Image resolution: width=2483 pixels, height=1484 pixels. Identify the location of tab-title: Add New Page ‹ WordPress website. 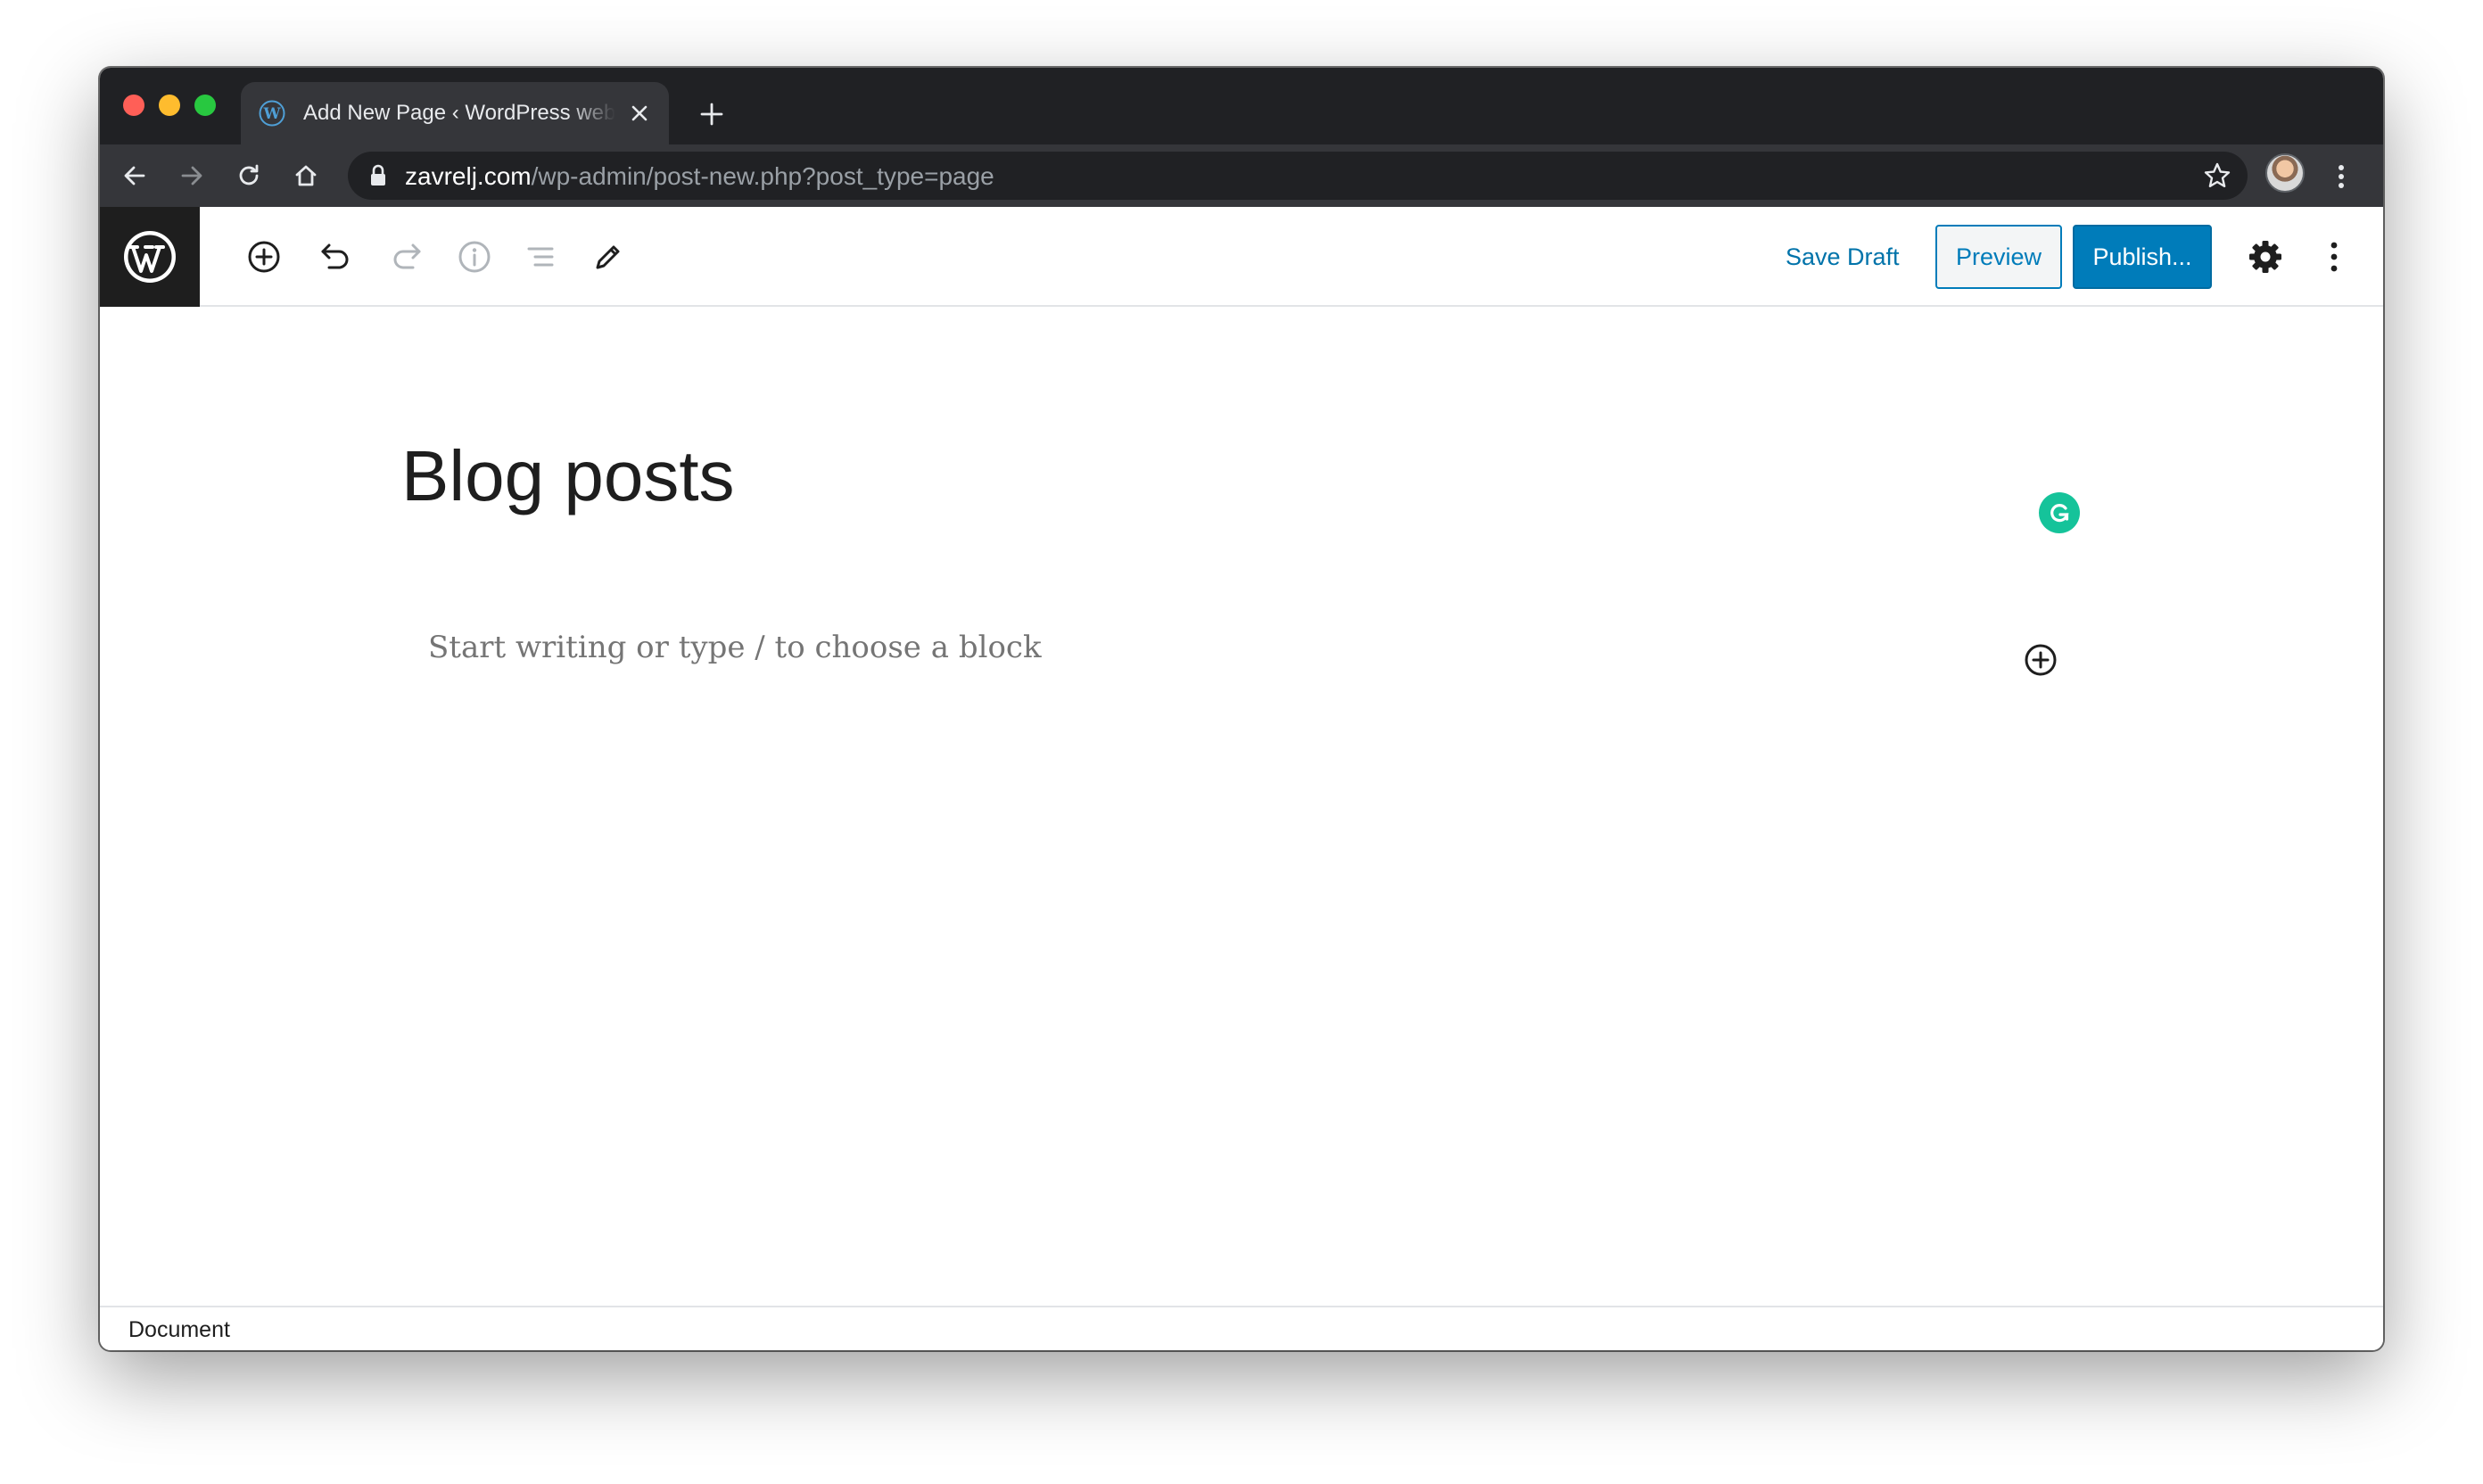
(459, 113).